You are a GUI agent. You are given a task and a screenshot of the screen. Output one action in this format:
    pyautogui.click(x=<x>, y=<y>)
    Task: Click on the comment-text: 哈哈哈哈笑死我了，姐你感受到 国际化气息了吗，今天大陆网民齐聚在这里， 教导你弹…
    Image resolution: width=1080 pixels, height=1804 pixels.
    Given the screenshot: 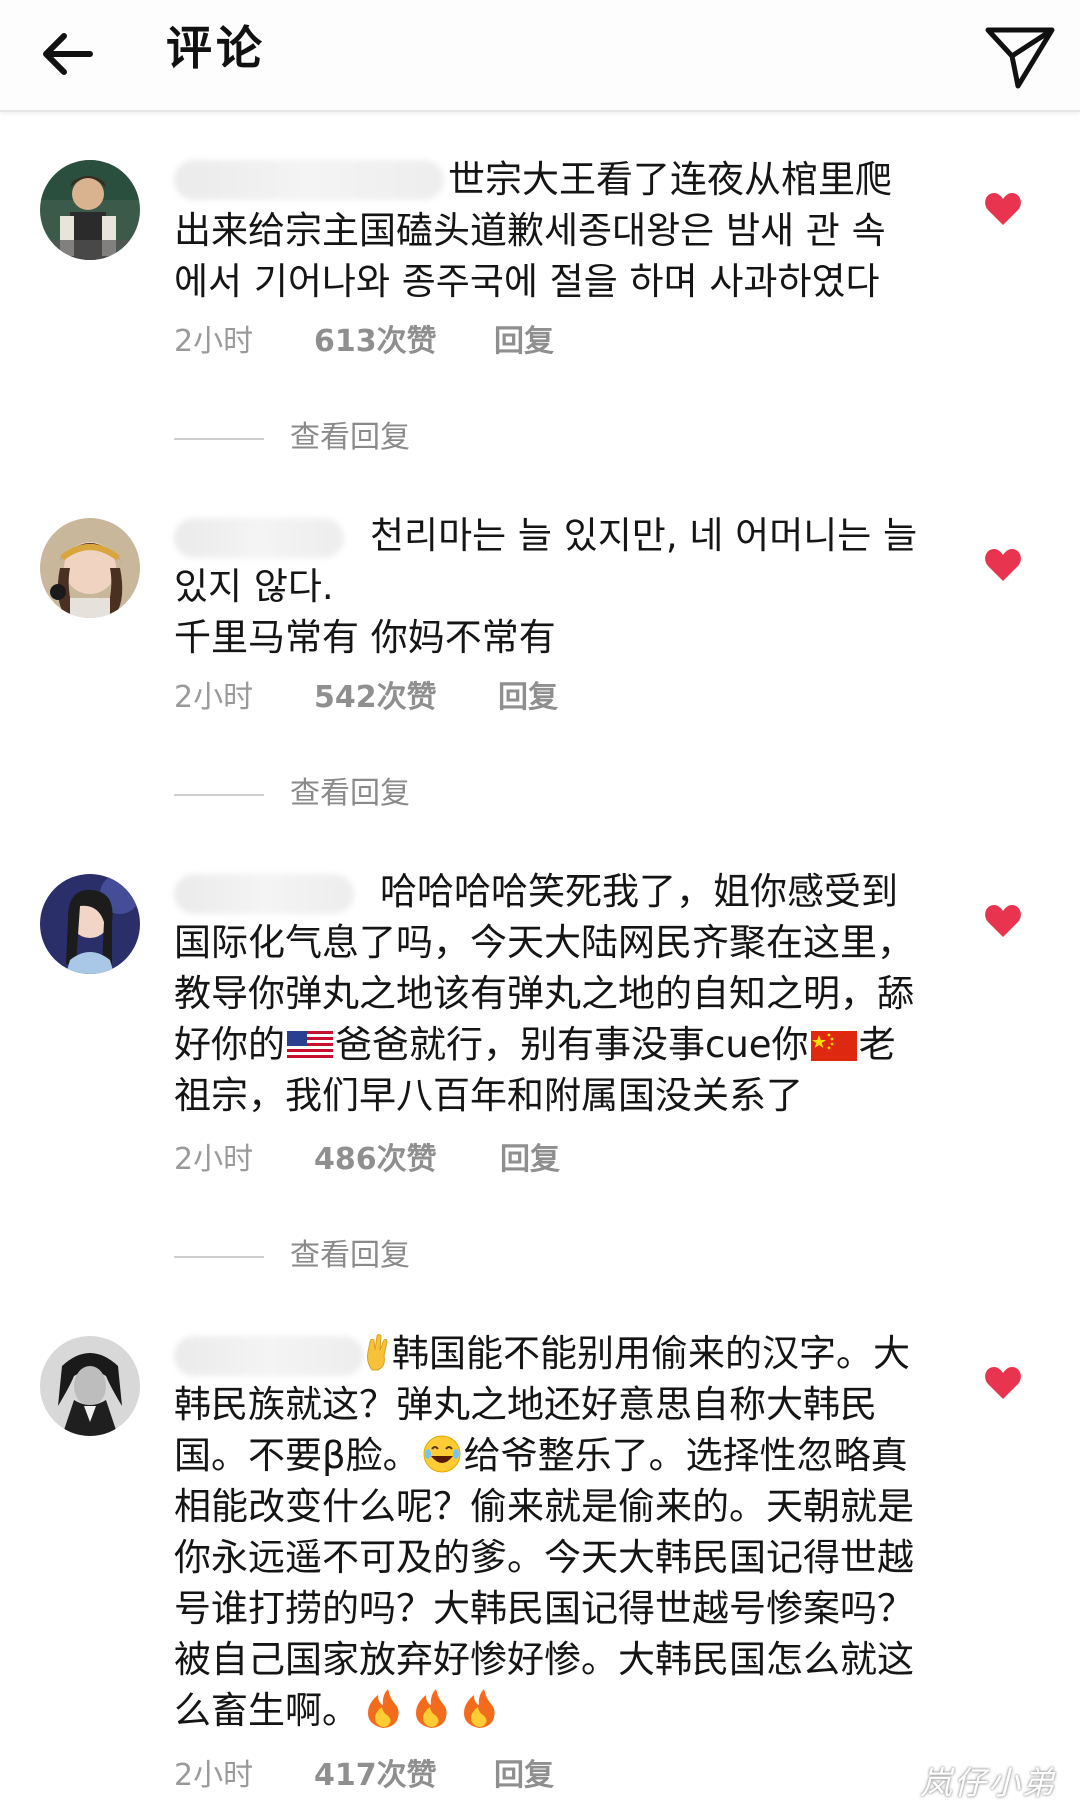 What is the action you would take?
    pyautogui.click(x=564, y=993)
    